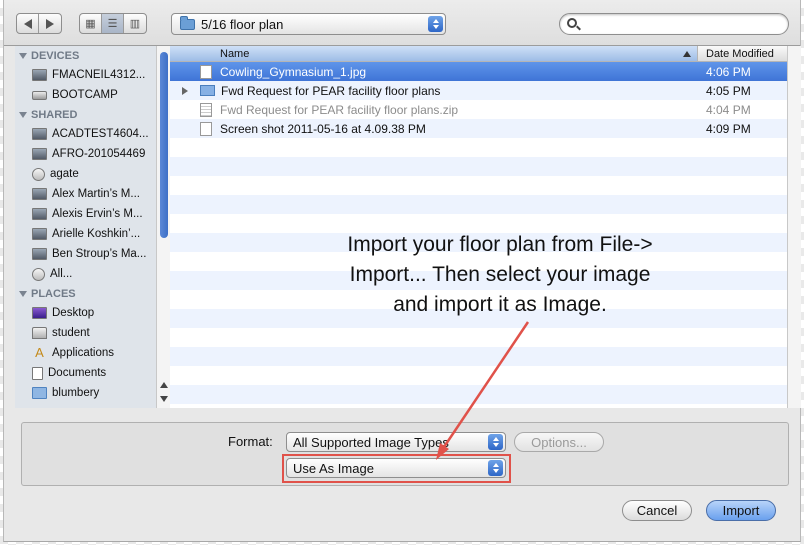 This screenshot has height=545, width=804. What do you see at coordinates (164, 399) in the screenshot?
I see `scroll-down-icon` at bounding box center [164, 399].